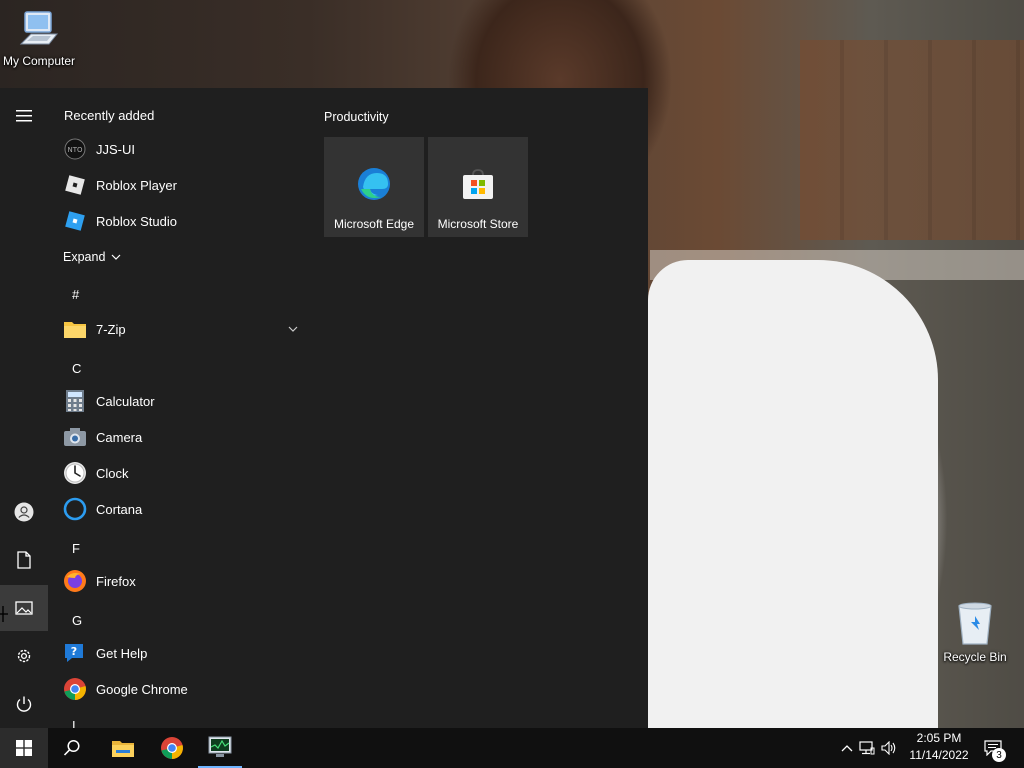 Image resolution: width=1024 pixels, height=768 pixels. I want to click on app-label: 7-Zip, so click(111, 329).